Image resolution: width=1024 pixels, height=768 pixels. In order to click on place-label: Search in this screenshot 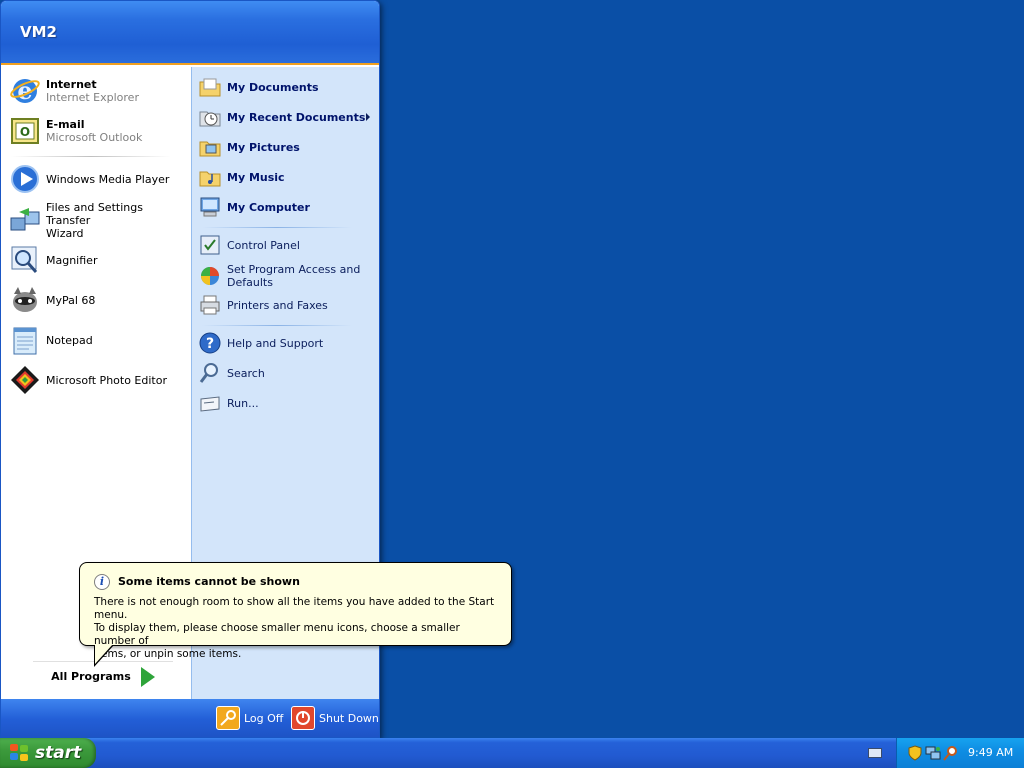, I will do `click(246, 373)`.